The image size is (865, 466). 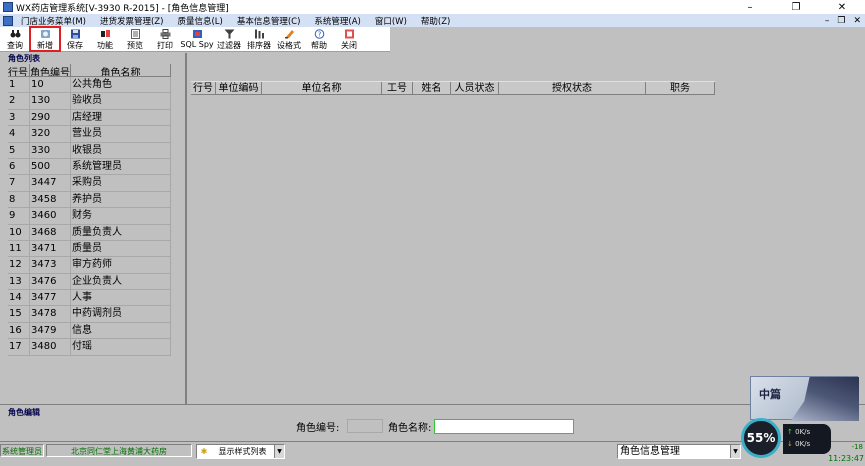 What do you see at coordinates (322, 88) in the screenshot?
I see `column-header-unit-name: 单位名称` at bounding box center [322, 88].